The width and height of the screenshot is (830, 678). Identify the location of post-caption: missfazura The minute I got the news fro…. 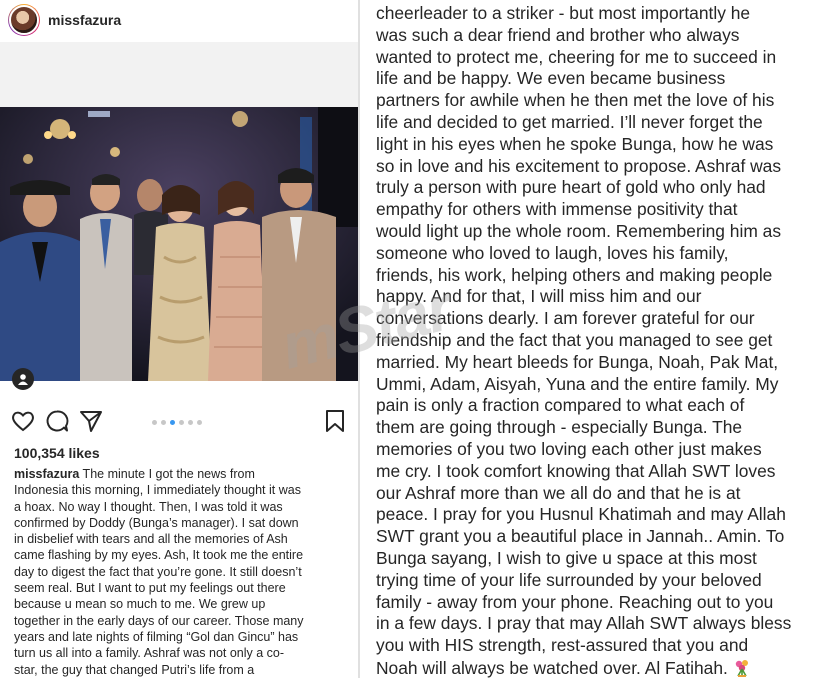
(184, 572).